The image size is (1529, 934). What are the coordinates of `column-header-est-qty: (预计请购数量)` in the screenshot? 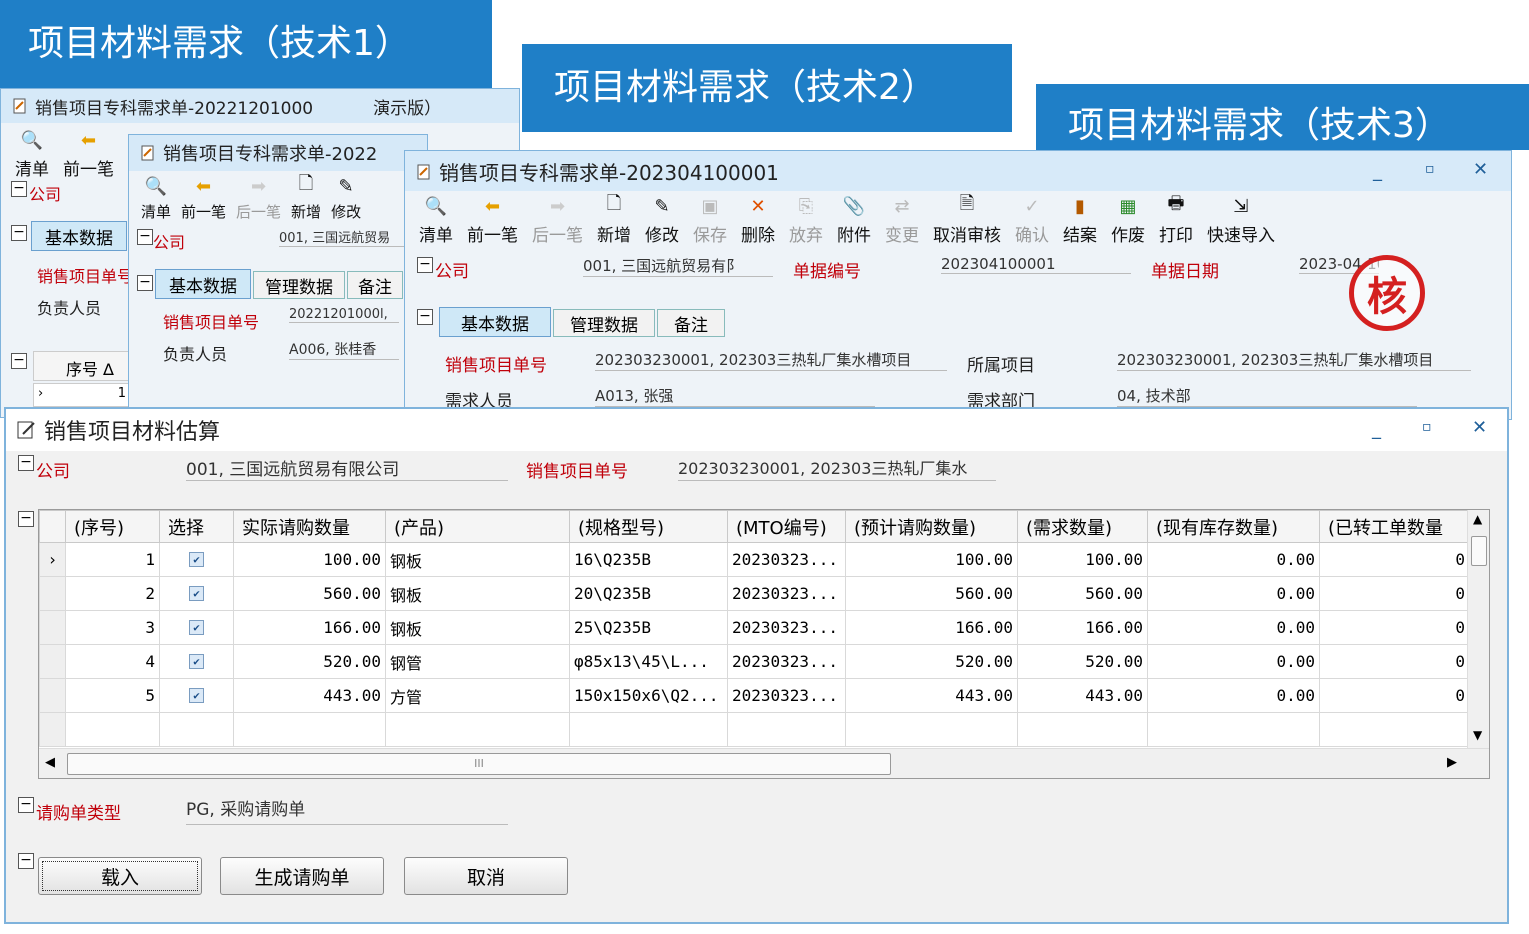 It's located at (931, 526).